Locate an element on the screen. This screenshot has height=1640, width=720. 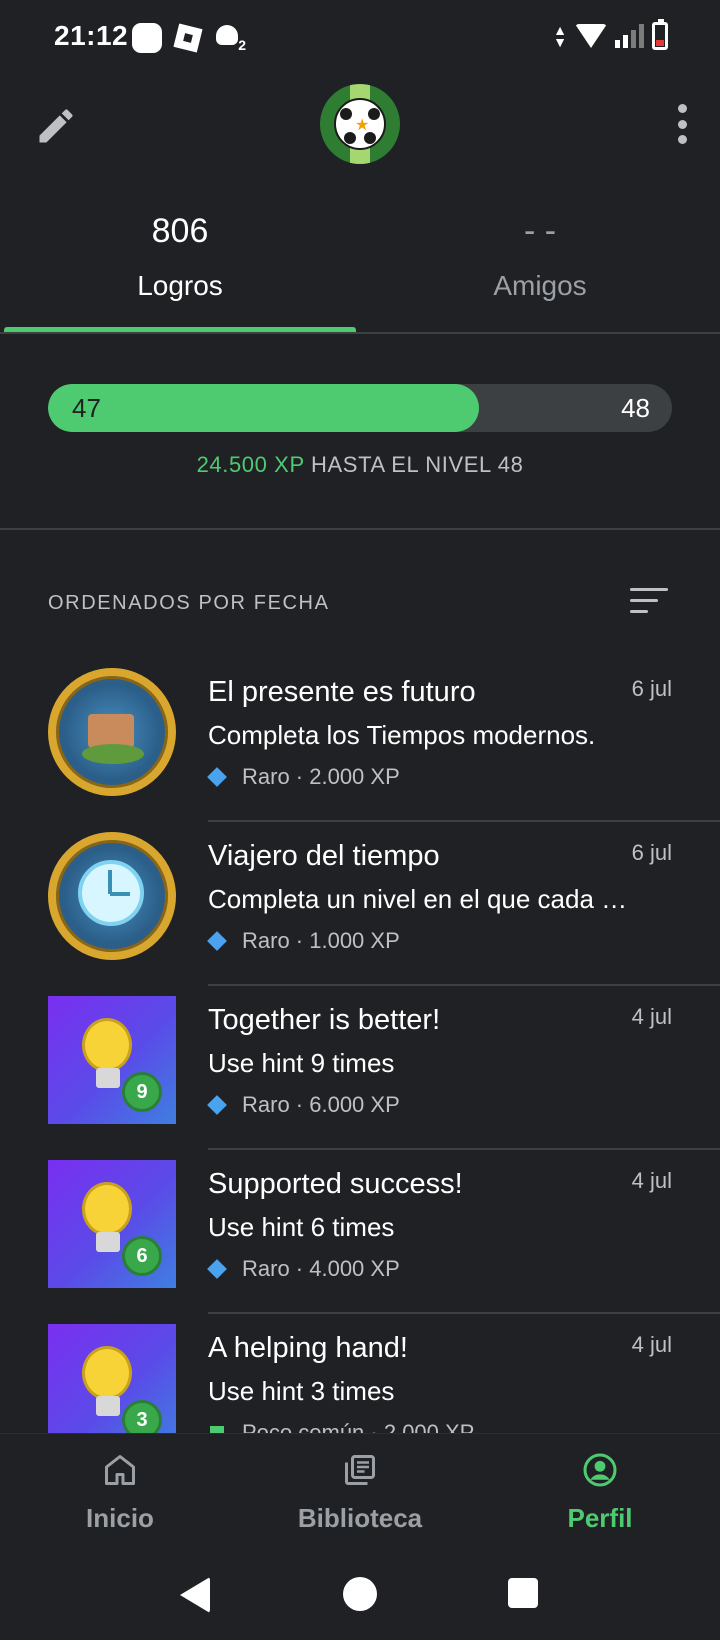
notification-square-icon is located at coordinates (147, 38).